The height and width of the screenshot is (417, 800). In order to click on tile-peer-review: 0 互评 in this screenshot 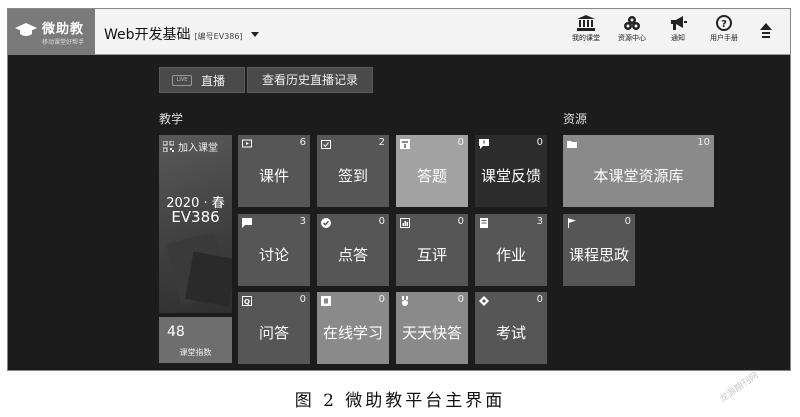, I will do `click(432, 250)`.